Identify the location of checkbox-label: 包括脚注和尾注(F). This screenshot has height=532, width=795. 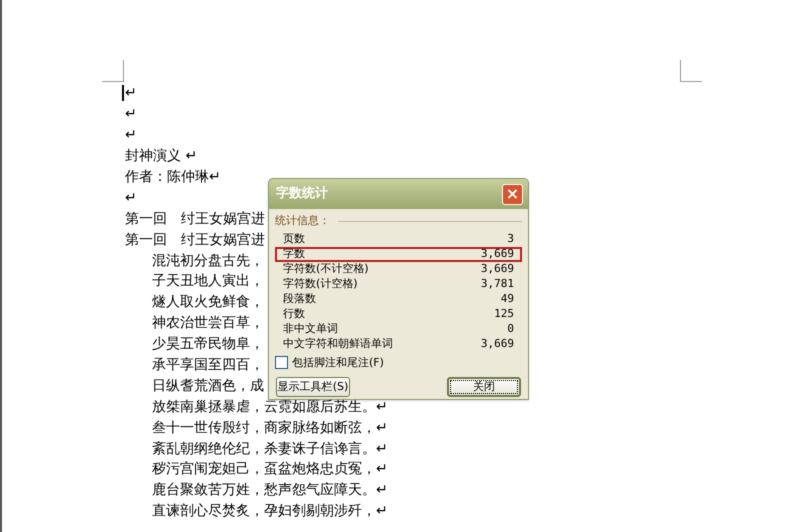
(338, 362).